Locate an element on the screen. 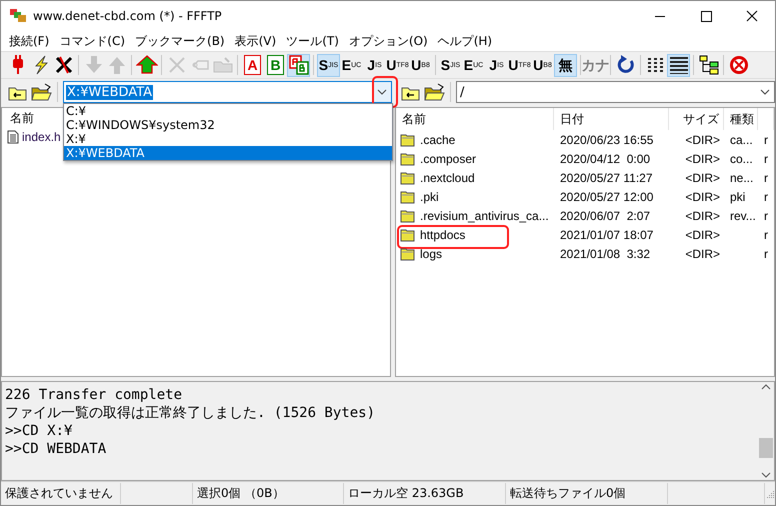  transfer-mode-button: B is located at coordinates (275, 65).